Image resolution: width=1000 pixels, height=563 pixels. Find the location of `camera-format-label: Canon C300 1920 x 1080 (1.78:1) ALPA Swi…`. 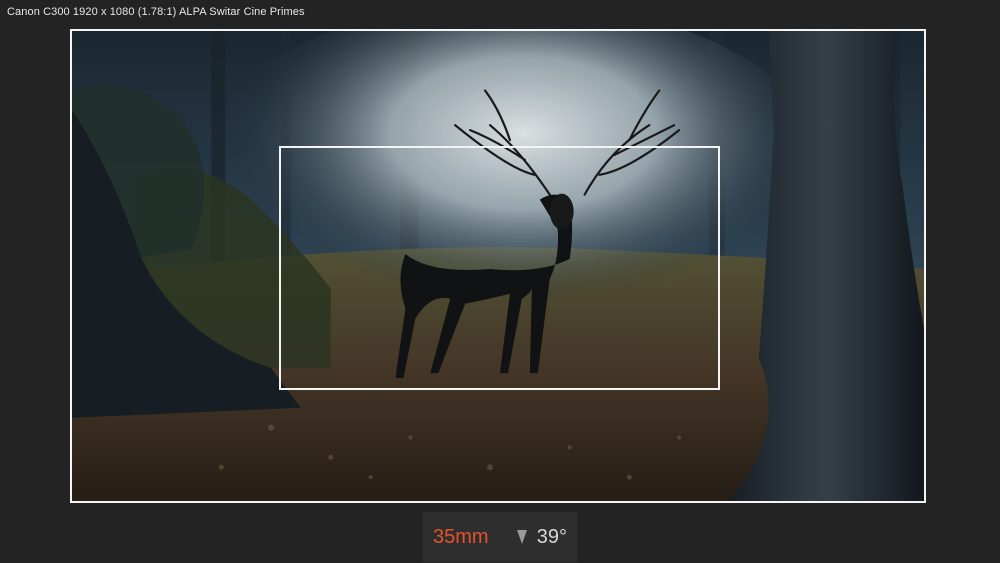

camera-format-label: Canon C300 1920 x 1080 (1.78:1) ALPA Swi… is located at coordinates (156, 12).